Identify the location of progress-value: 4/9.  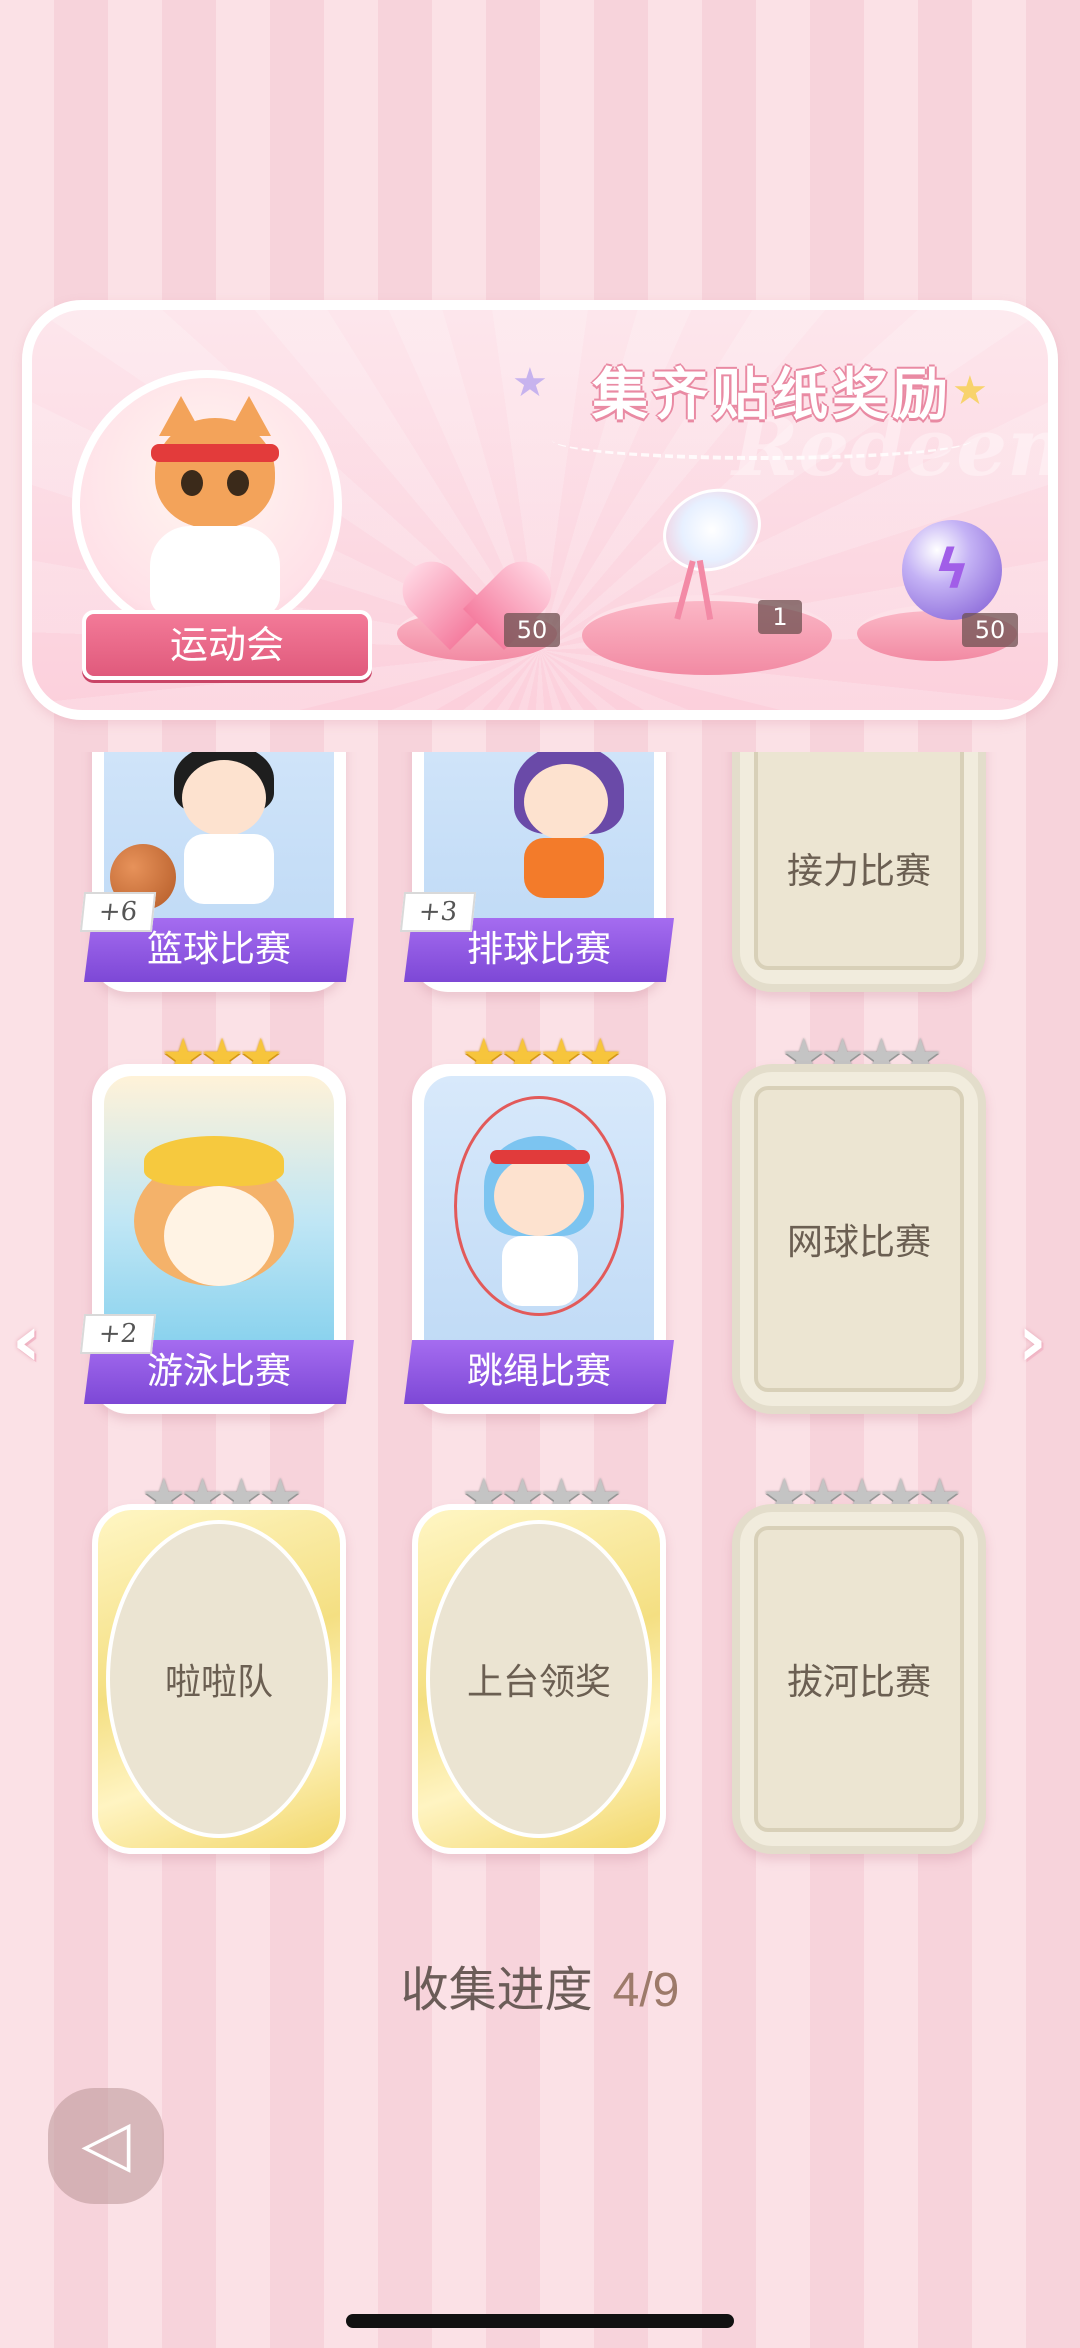
(646, 1990).